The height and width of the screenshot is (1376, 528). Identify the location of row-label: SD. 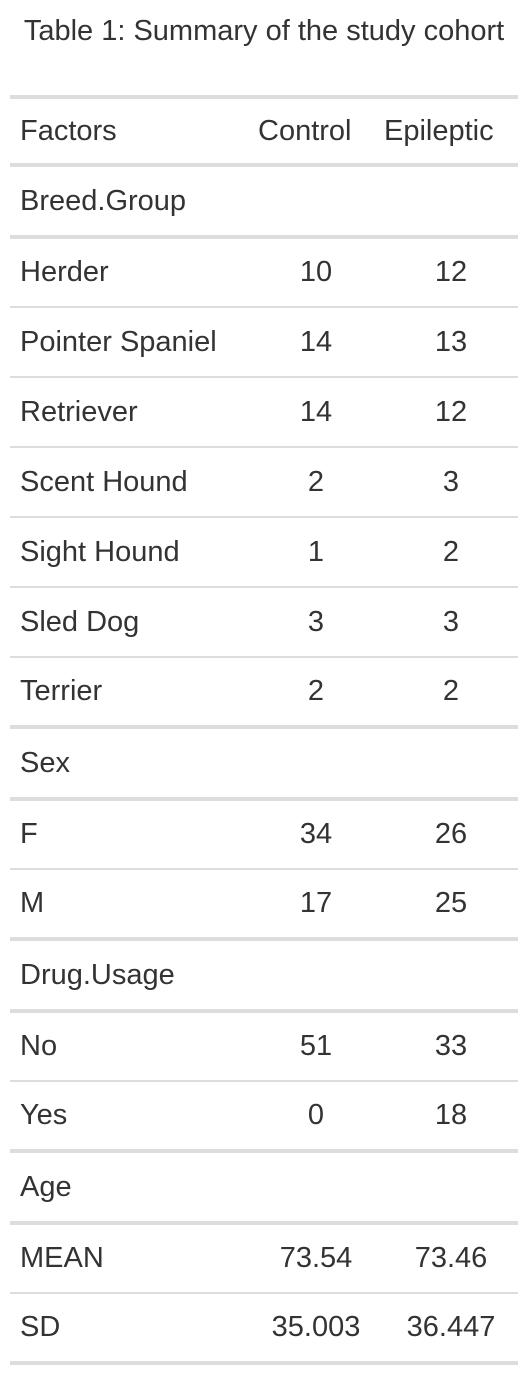
(40, 1327).